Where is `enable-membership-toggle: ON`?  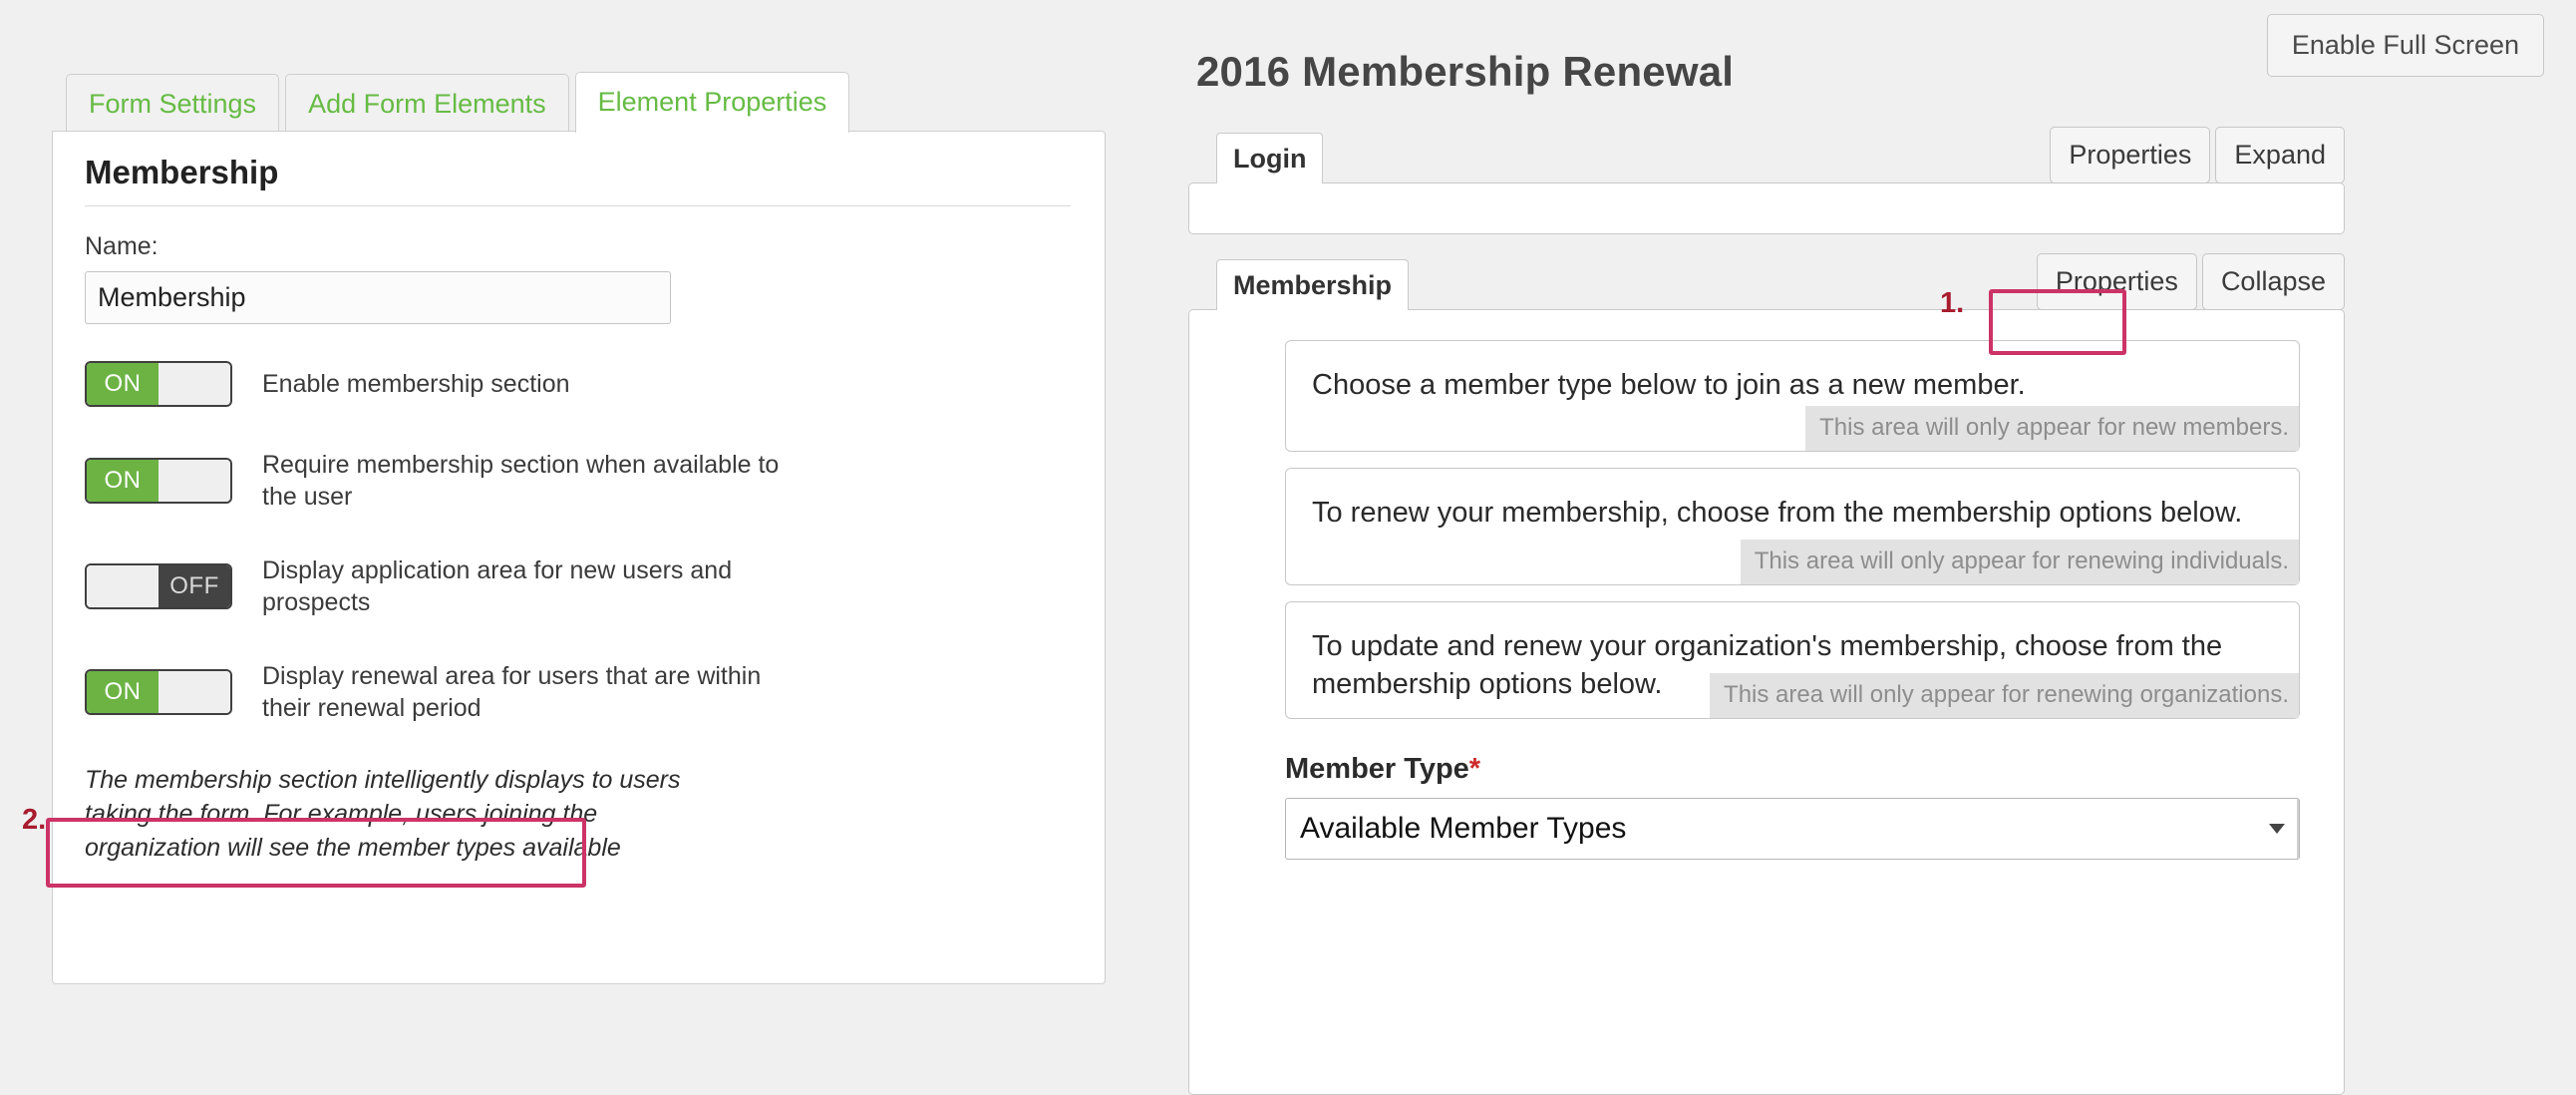
enable-membership-toggle: ON is located at coordinates (158, 384).